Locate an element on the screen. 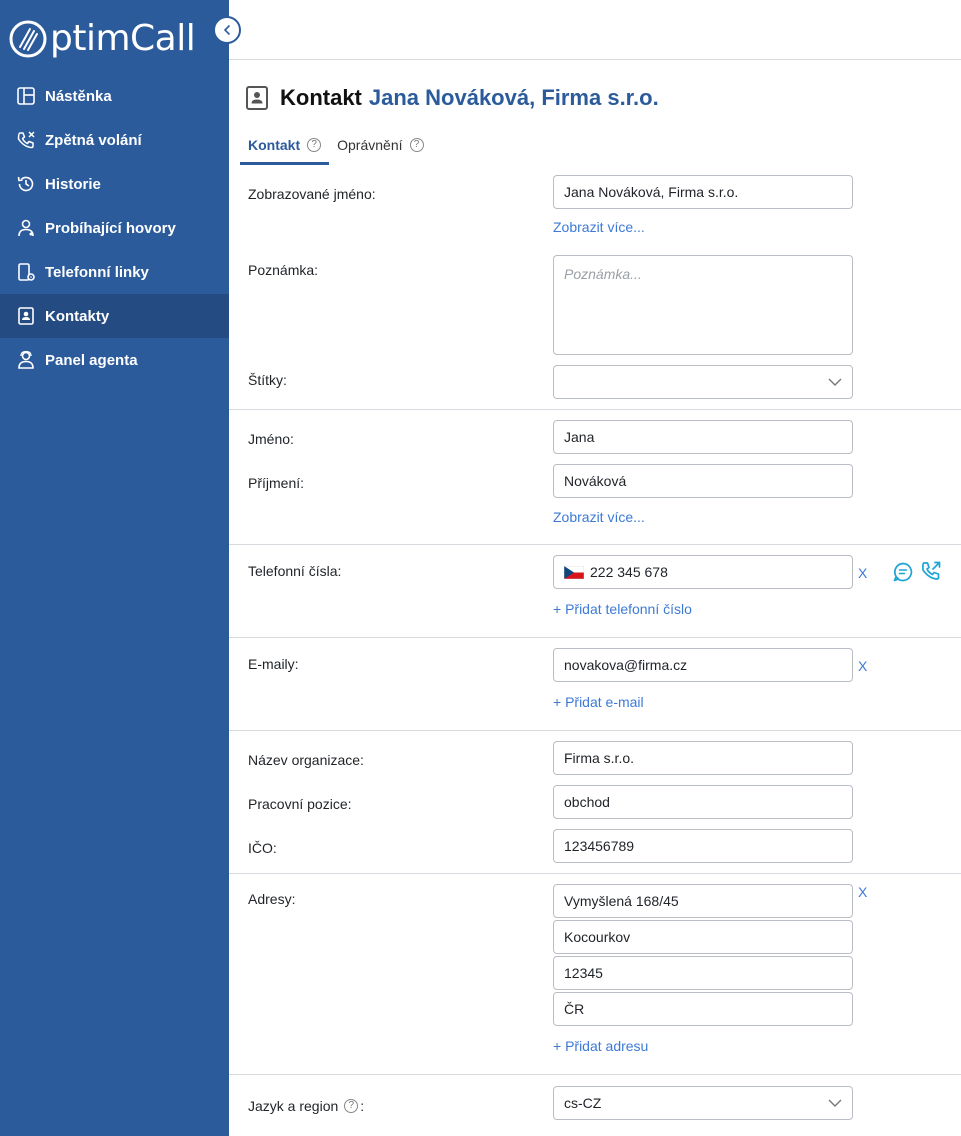  sidebar-item-label: Nástěnka is located at coordinates (78, 96).